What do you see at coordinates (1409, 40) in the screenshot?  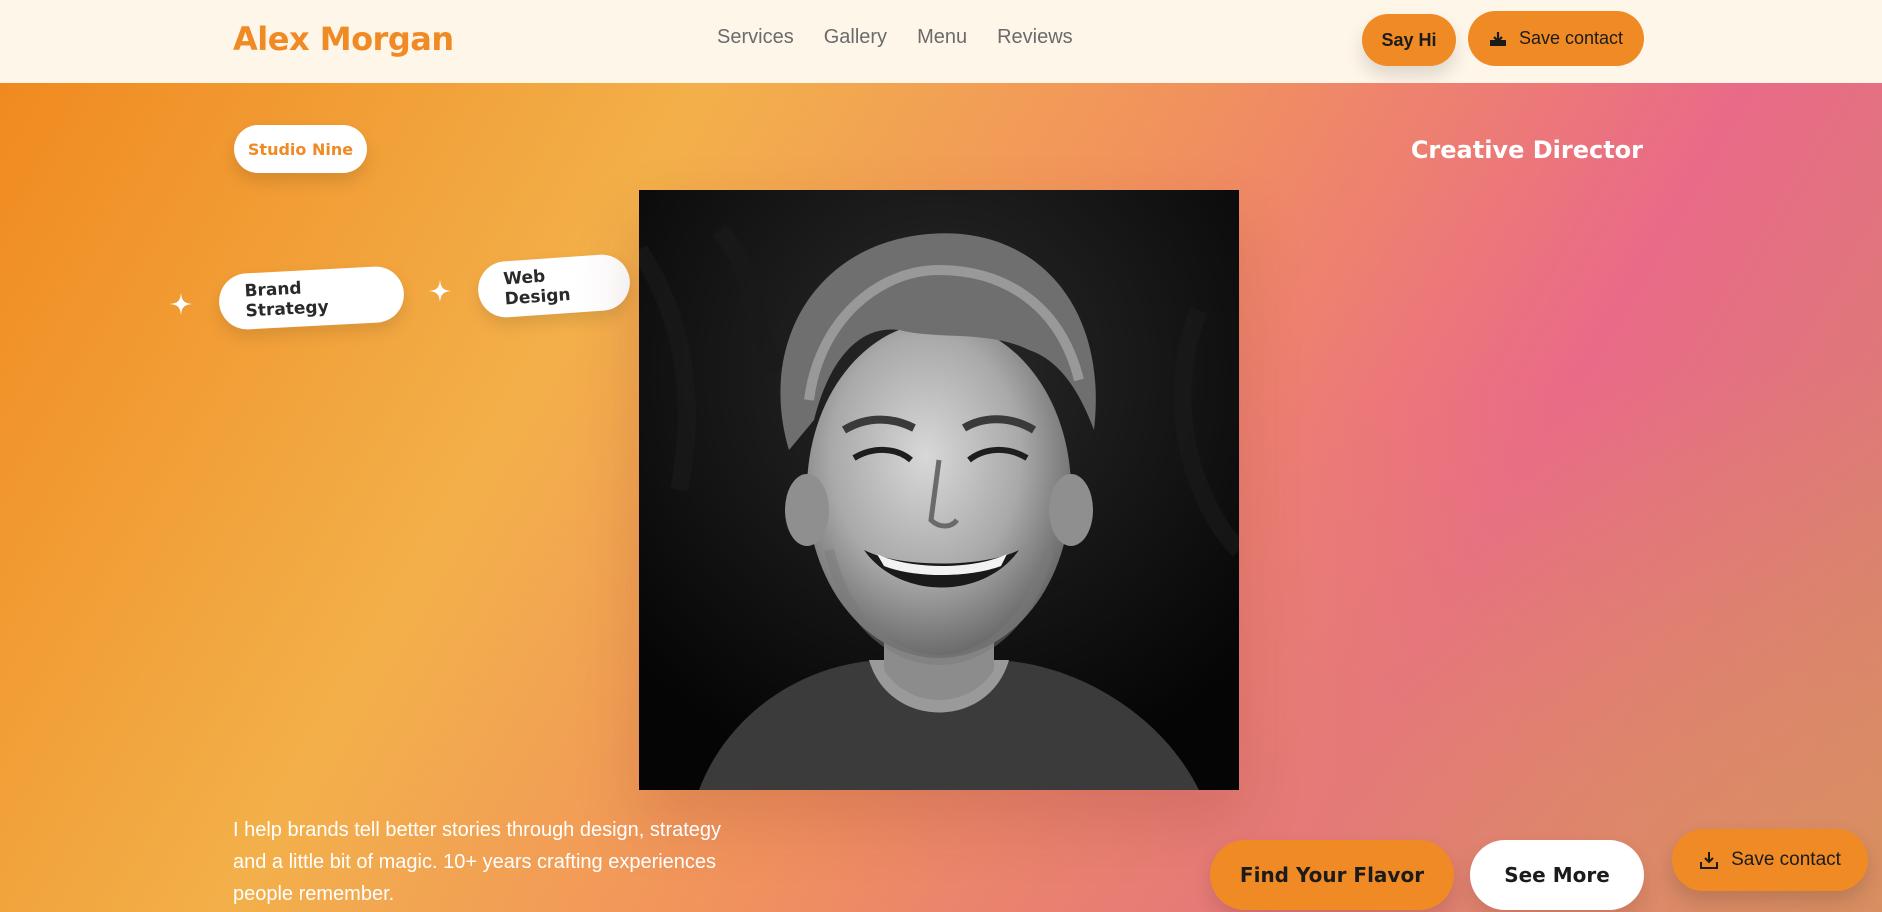 I see `say-hi-button: Say Hi` at bounding box center [1409, 40].